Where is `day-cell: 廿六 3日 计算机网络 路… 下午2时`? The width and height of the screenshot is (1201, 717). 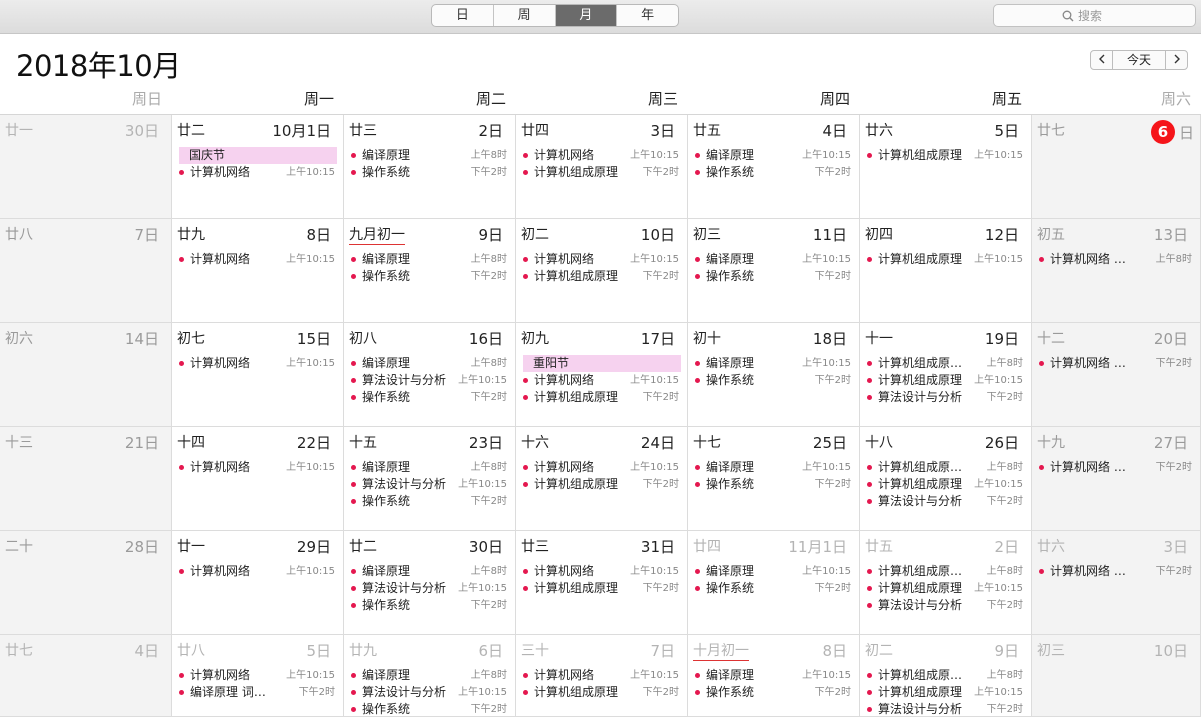
day-cell: 廿六 3日 计算机网络 路… 下午2时 is located at coordinates (1116, 583).